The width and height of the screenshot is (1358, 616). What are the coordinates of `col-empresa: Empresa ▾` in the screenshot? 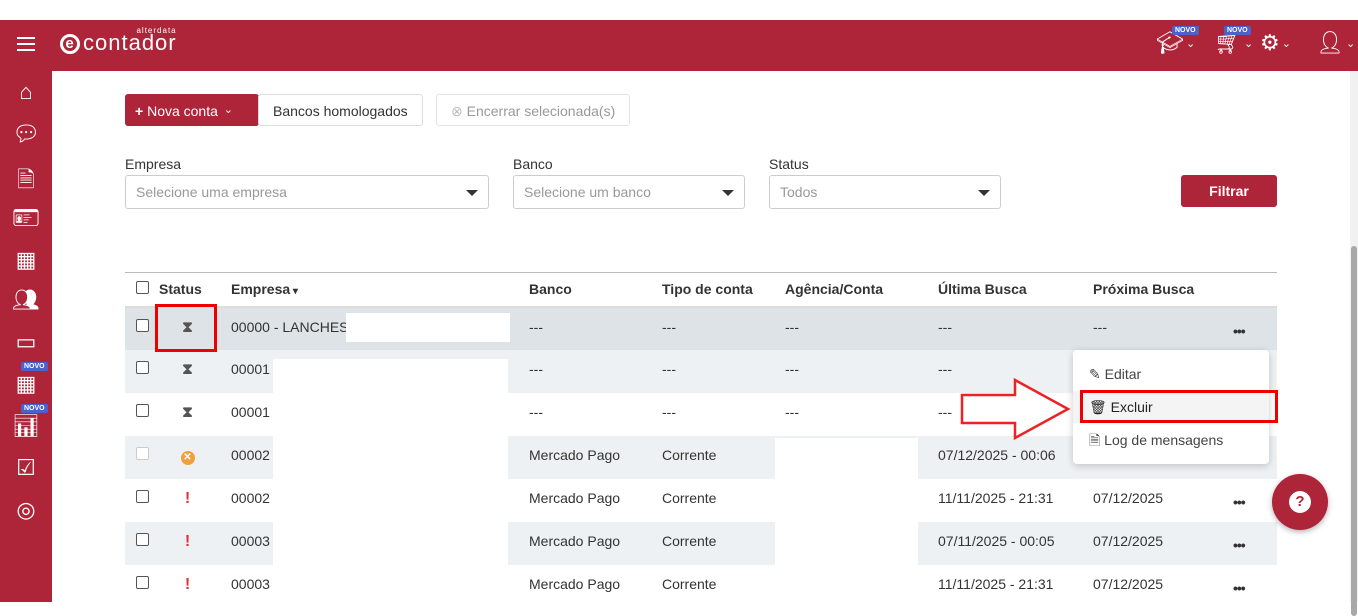 It's located at (380, 290).